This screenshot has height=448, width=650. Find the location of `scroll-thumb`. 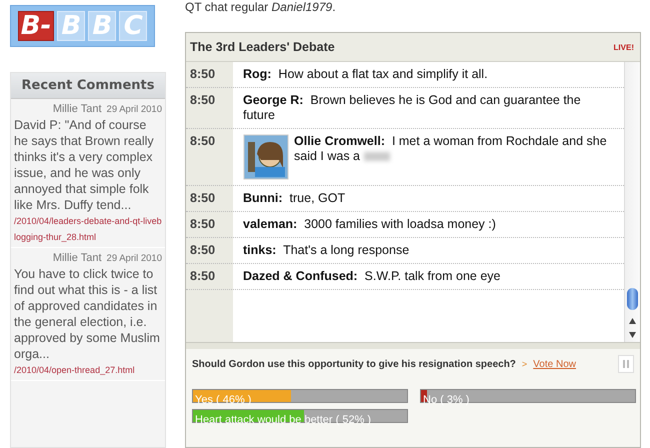

scroll-thumb is located at coordinates (632, 299).